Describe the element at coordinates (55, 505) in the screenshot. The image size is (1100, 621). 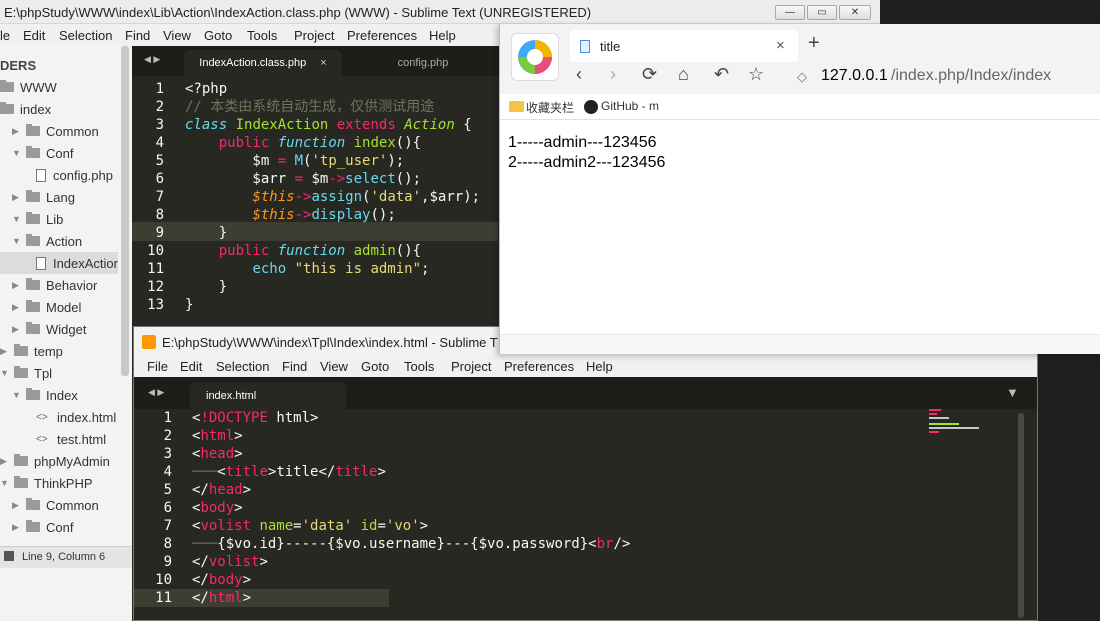
I see `tree-thinkphp-common: ▶ Common` at that location.